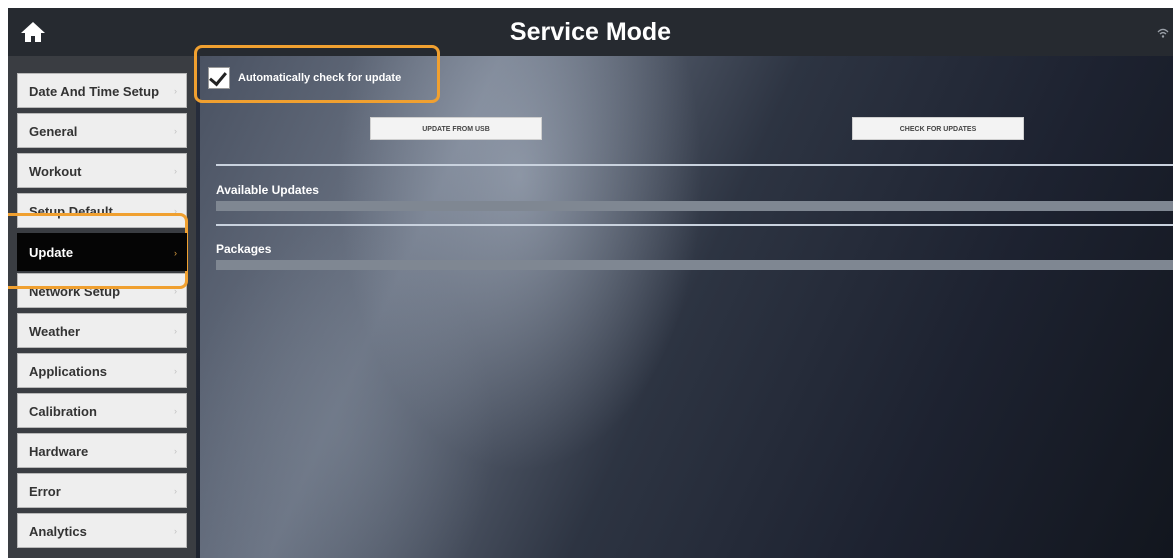 This screenshot has height=558, width=1173. Describe the element at coordinates (58, 531) in the screenshot. I see `sidebar-item-label: Analytics` at that location.